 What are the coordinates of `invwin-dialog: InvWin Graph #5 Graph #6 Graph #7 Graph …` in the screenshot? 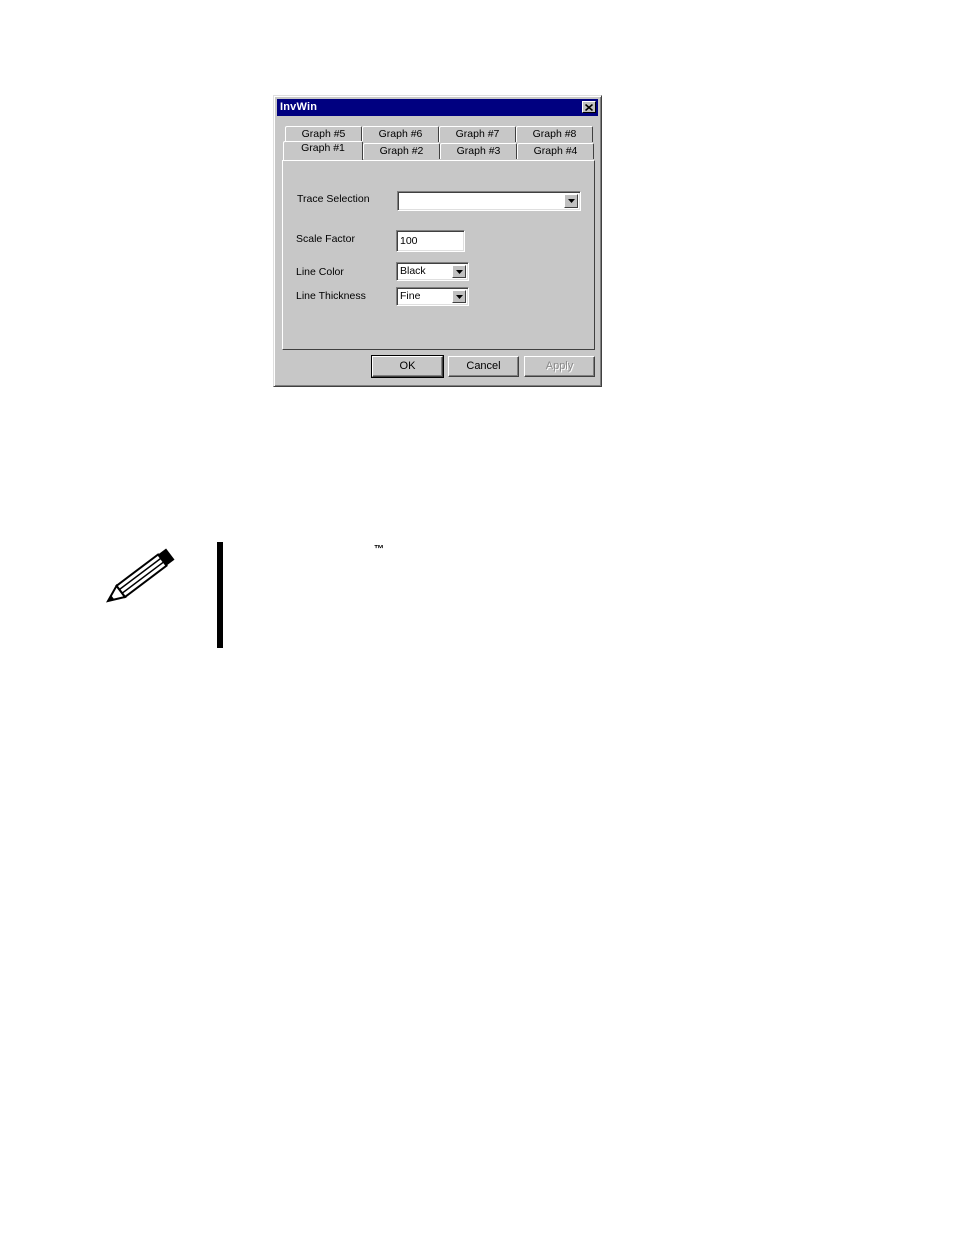 It's located at (437, 241).